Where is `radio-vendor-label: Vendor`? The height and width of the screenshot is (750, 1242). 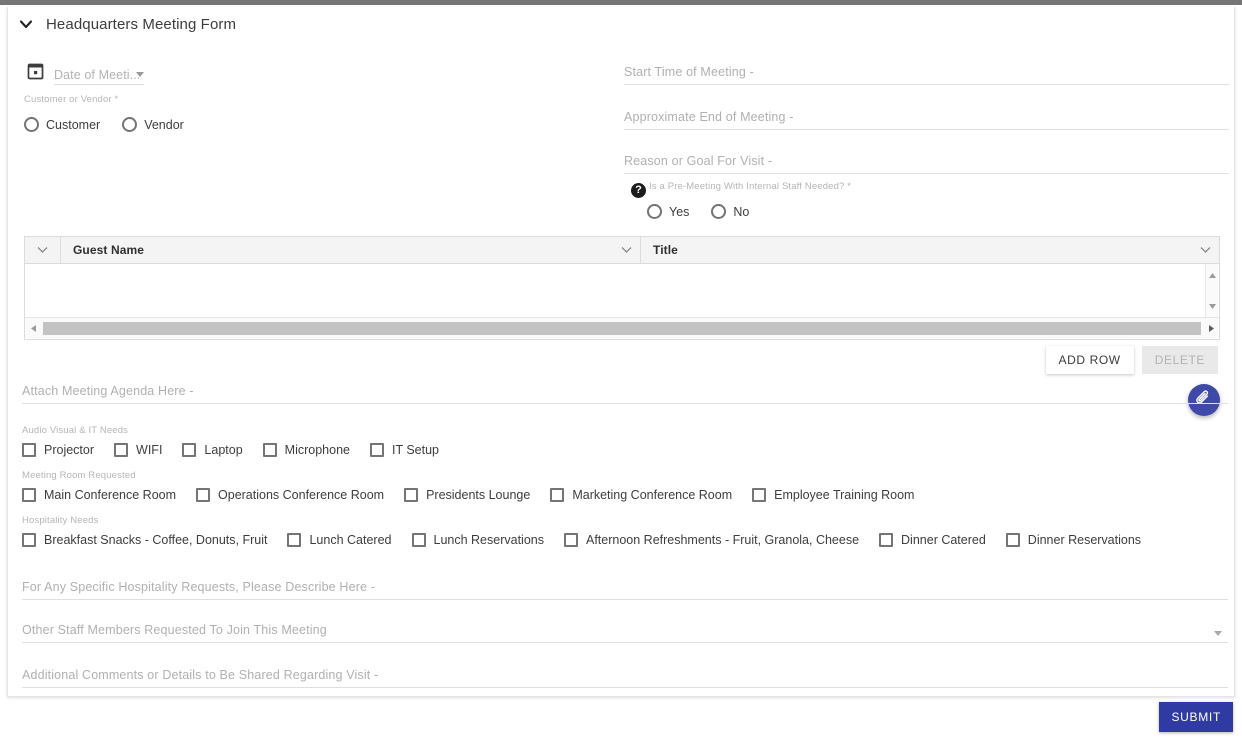 radio-vendor-label: Vendor is located at coordinates (164, 124).